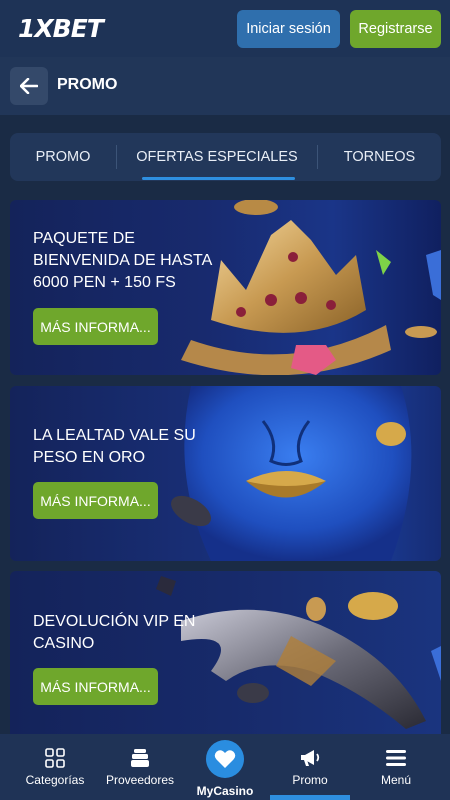 The image size is (450, 800). I want to click on active-nav-indicator, so click(310, 797).